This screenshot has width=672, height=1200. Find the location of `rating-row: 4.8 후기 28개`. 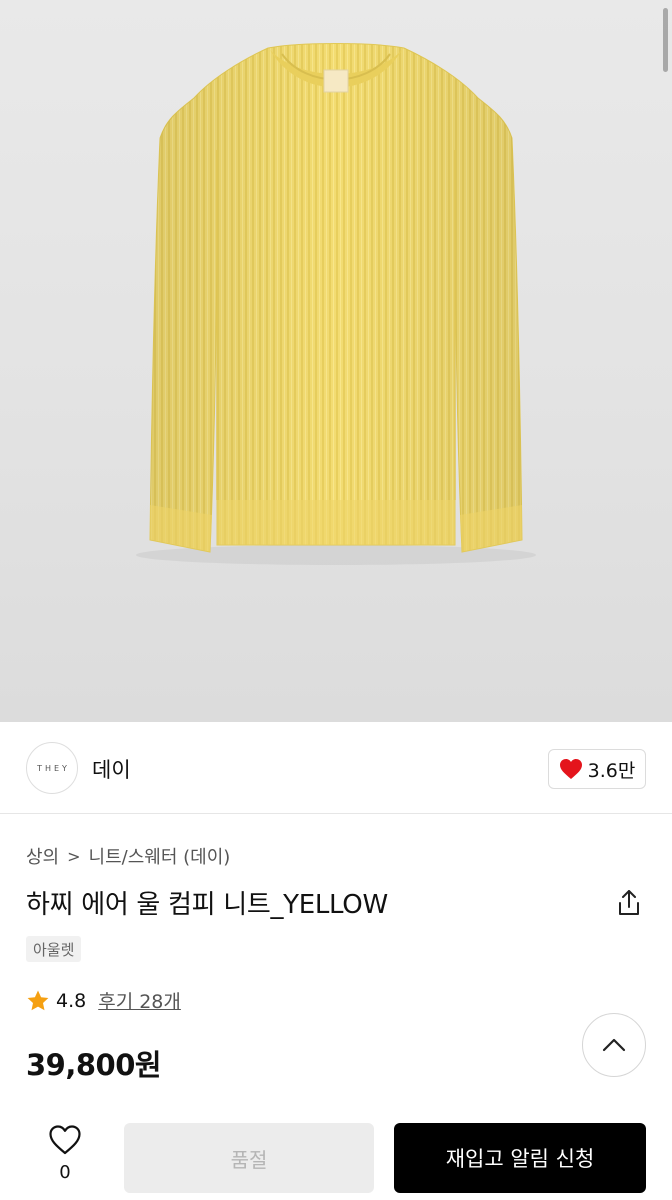

rating-row: 4.8 후기 28개 is located at coordinates (103, 1000).